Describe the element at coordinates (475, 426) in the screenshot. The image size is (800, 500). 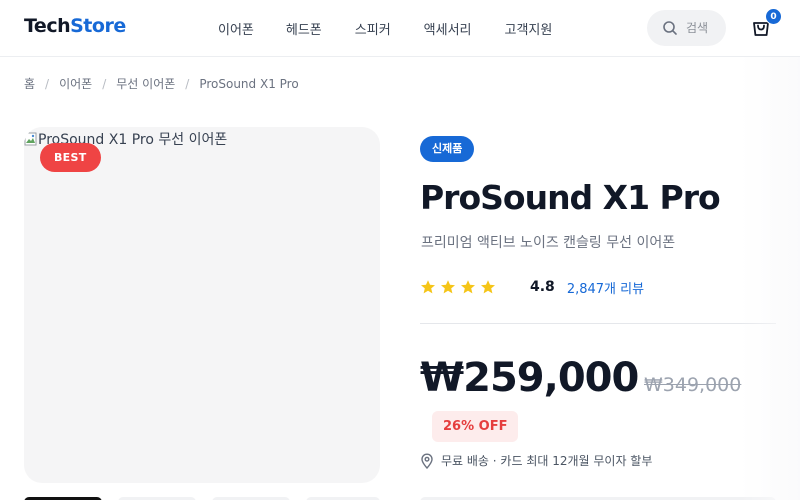
I see `discount-badge: 26% OFF` at that location.